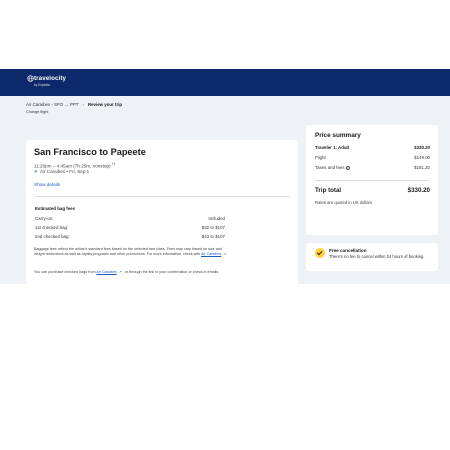  Describe the element at coordinates (213, 236) in the screenshot. I see `bag-value: $43 to $107` at that location.